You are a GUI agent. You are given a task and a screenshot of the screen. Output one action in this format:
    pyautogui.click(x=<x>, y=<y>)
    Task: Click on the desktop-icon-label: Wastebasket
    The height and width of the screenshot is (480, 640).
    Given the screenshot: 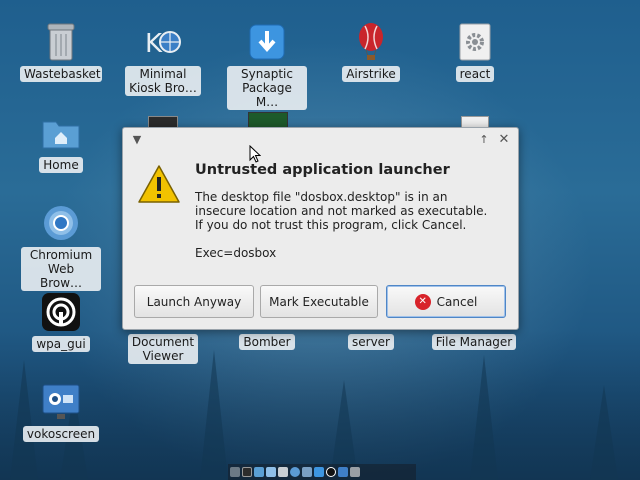 What is the action you would take?
    pyautogui.click(x=61, y=74)
    